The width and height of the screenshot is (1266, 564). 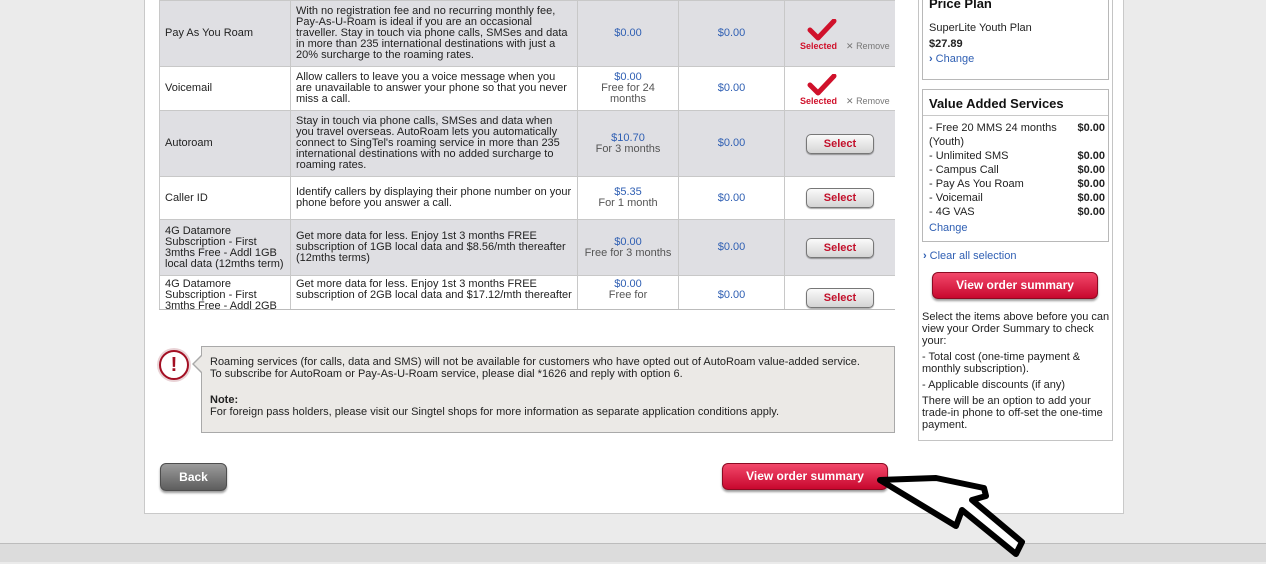 What do you see at coordinates (193, 477) in the screenshot?
I see `back-button: Back` at bounding box center [193, 477].